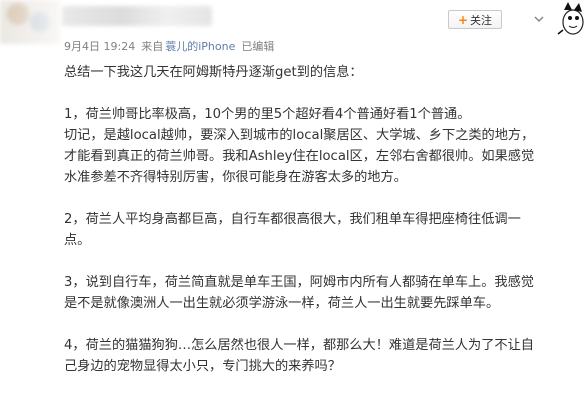  I want to click on paragraph-1-line: 水准参差不齐得特别厉害，你很可能身在游客太多的地方。, so click(235, 177).